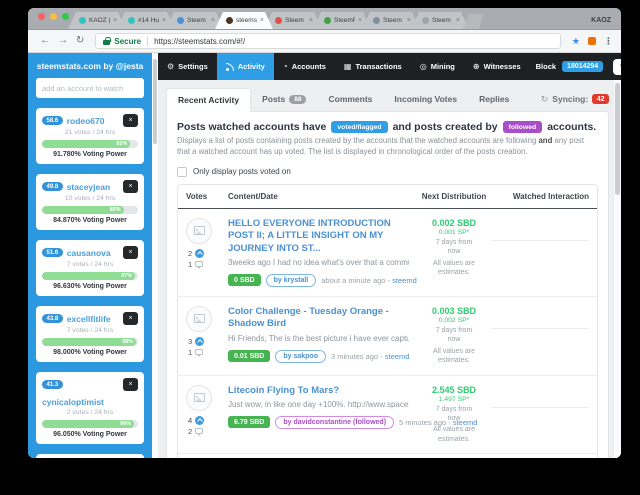 The height and width of the screenshot is (495, 640). What do you see at coordinates (115, 210) in the screenshot?
I see `voting-power-bar-label: 85%` at bounding box center [115, 210].